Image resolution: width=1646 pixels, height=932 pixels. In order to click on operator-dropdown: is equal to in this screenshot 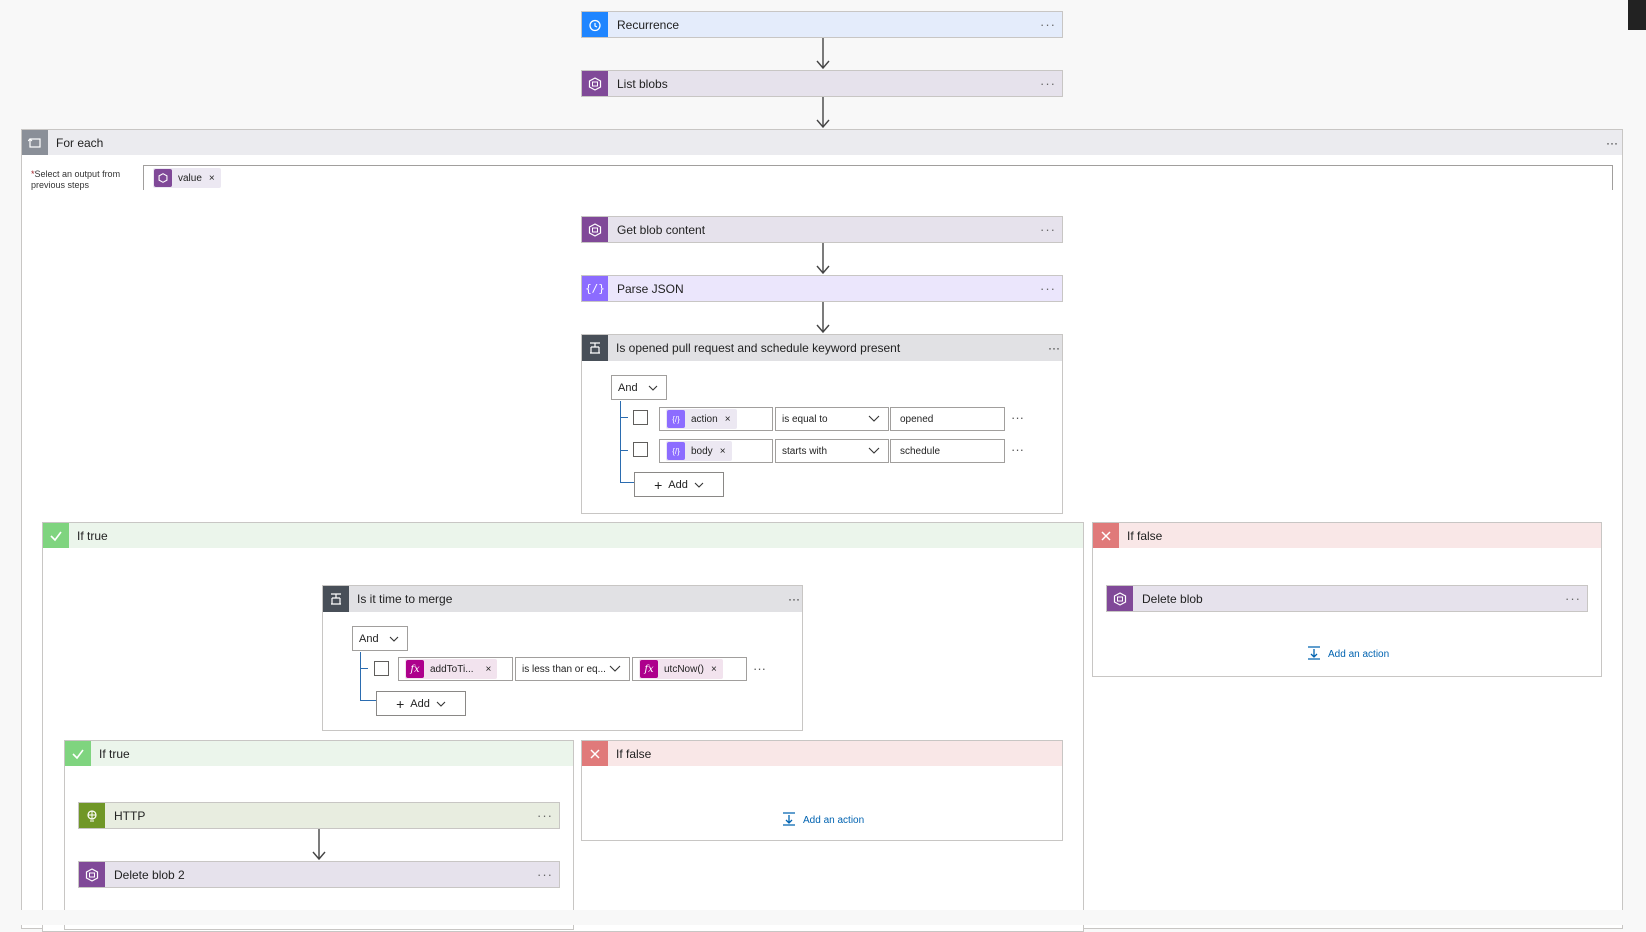, I will do `click(832, 419)`.